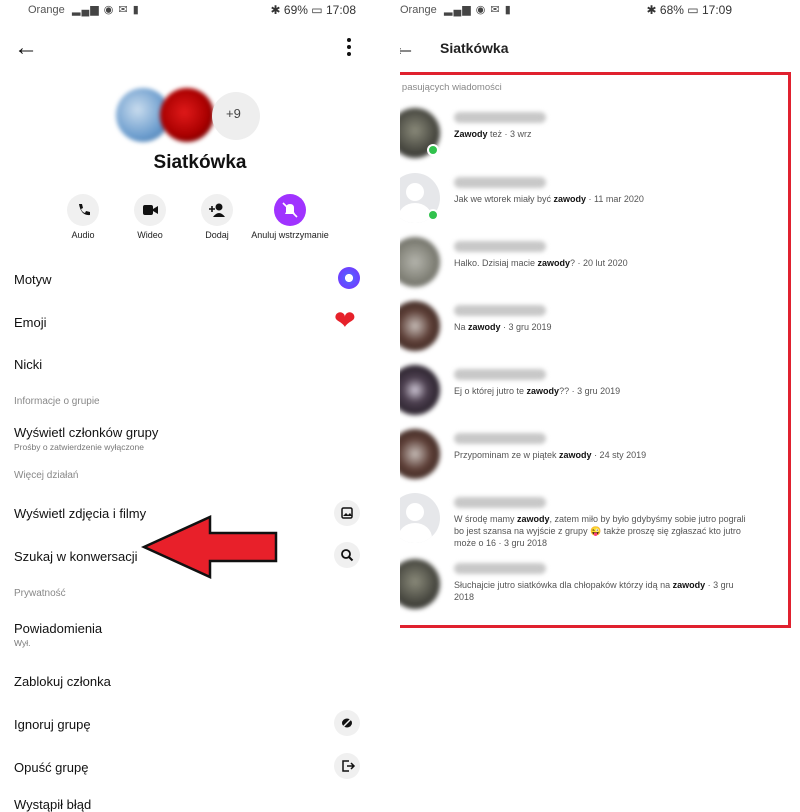  Describe the element at coordinates (197, 364) in the screenshot. I see `nicknames-row: Nicki` at that location.